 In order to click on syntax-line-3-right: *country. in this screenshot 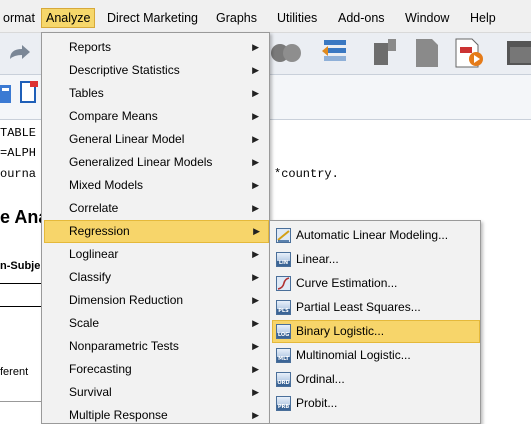, I will do `click(306, 174)`.